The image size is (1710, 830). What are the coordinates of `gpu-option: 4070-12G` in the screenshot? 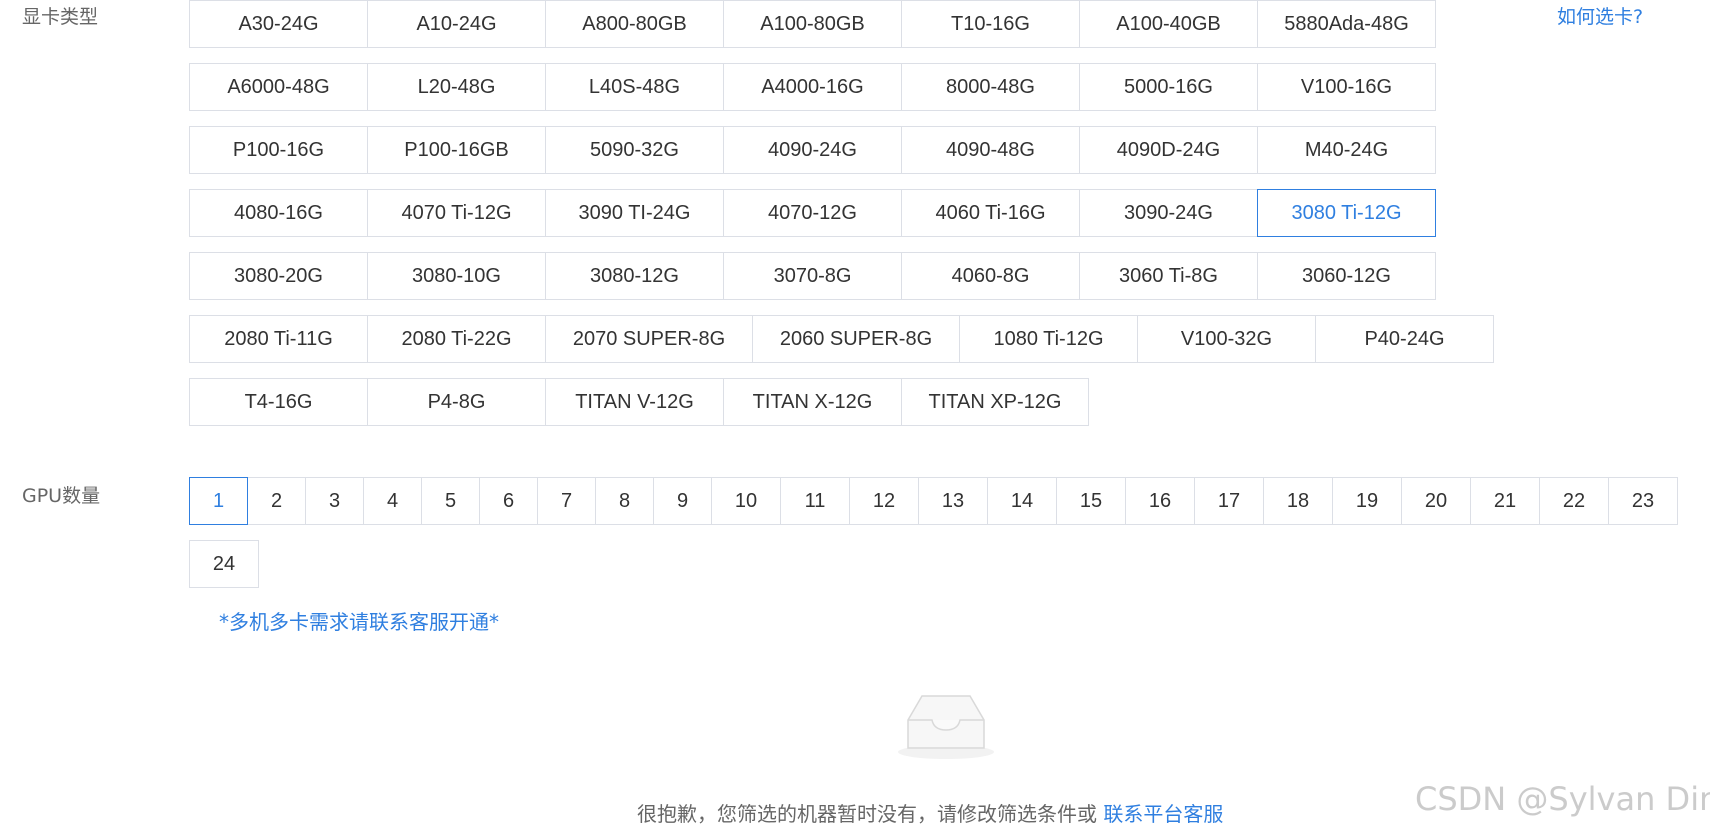 It's located at (812, 213).